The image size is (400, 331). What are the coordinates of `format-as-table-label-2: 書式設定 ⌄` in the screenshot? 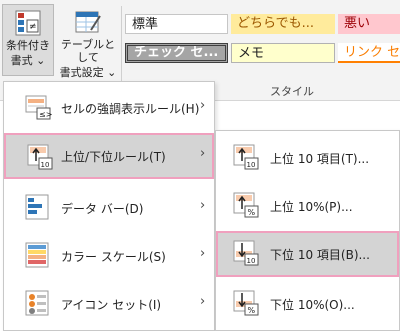 It's located at (88, 72).